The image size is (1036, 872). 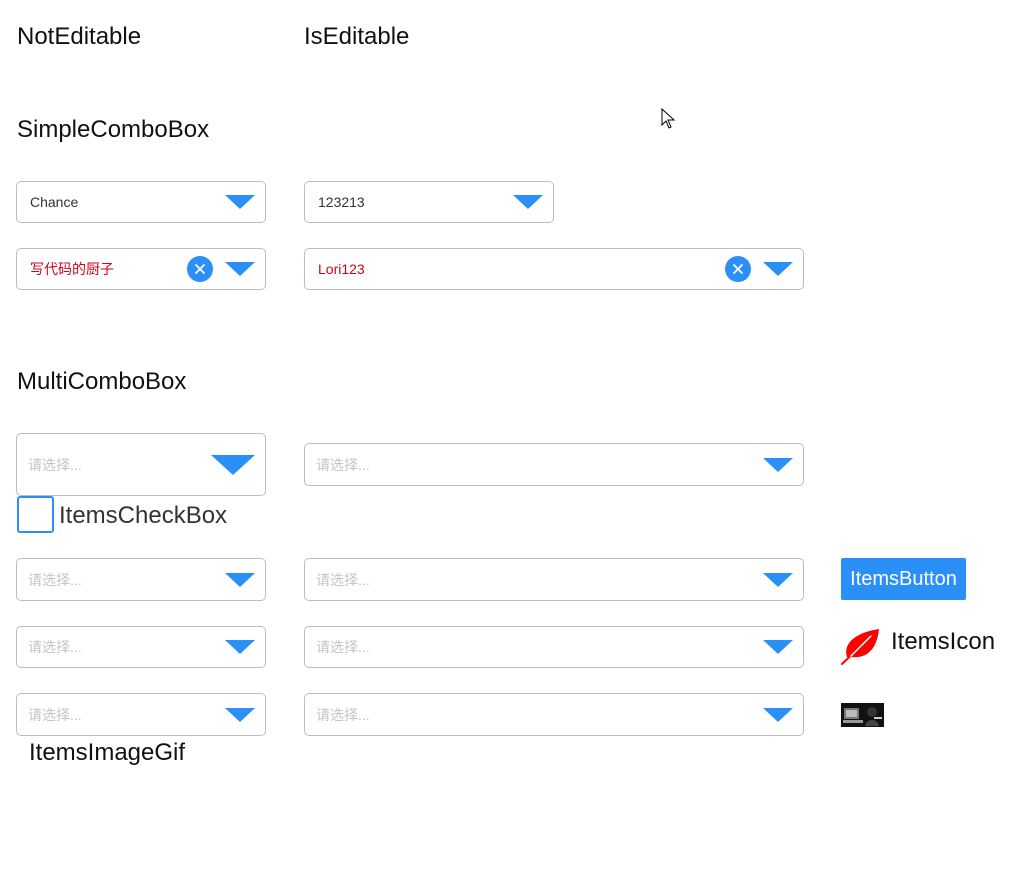 I want to click on simple-combobox-clearable-readonly: 写代码的厨子, so click(x=141, y=269).